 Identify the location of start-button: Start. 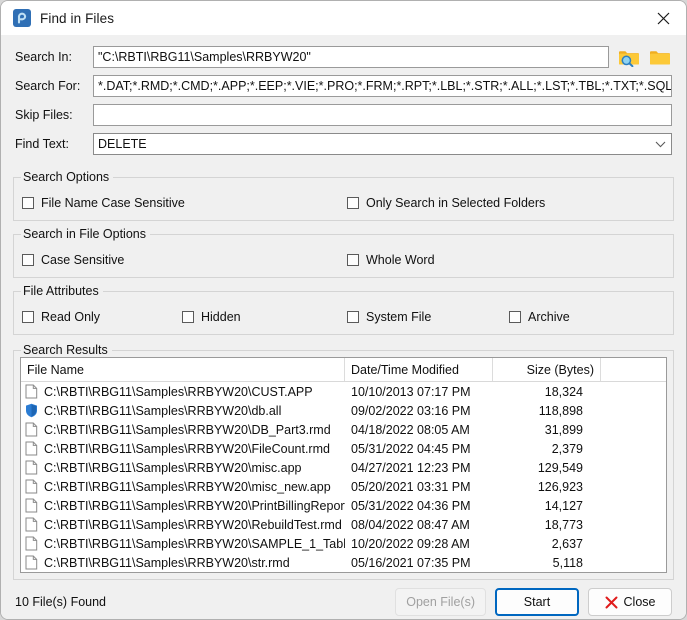
(537, 602).